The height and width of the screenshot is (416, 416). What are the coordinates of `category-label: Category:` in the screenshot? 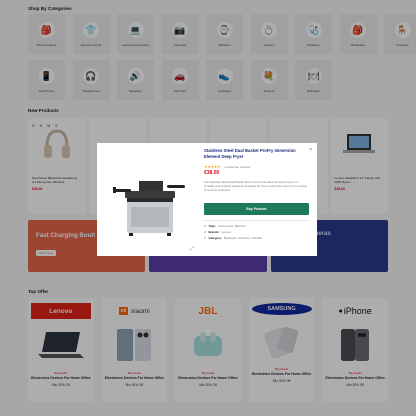 It's located at (215, 238).